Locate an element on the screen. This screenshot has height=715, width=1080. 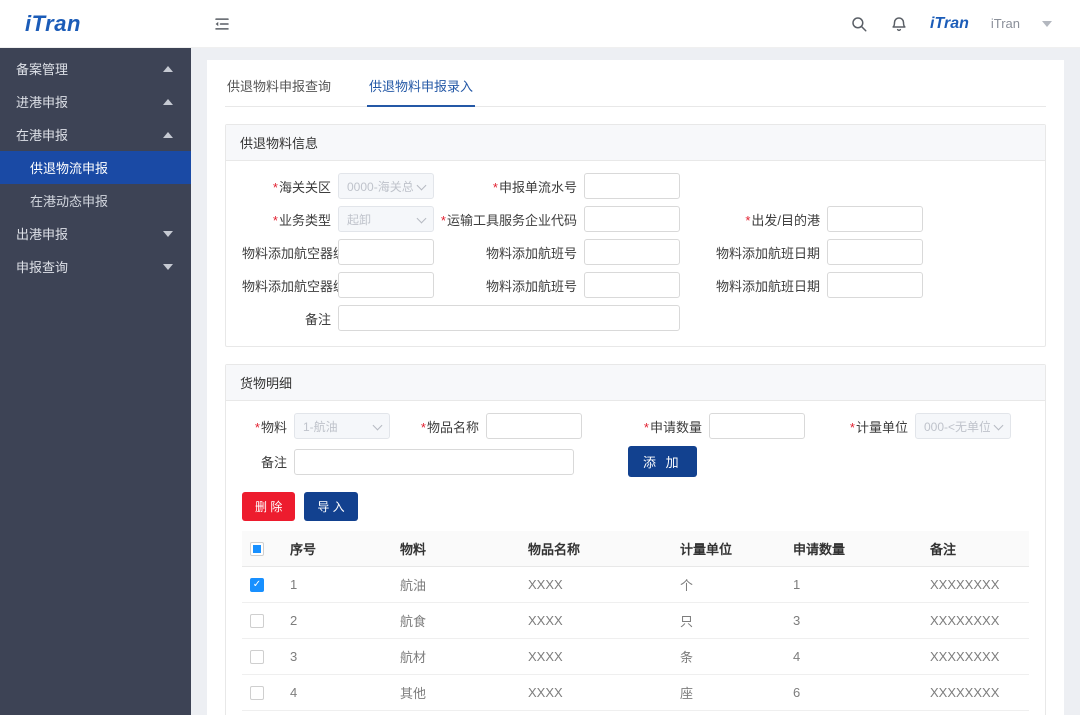
cargo-remark-input is located at coordinates (434, 461).